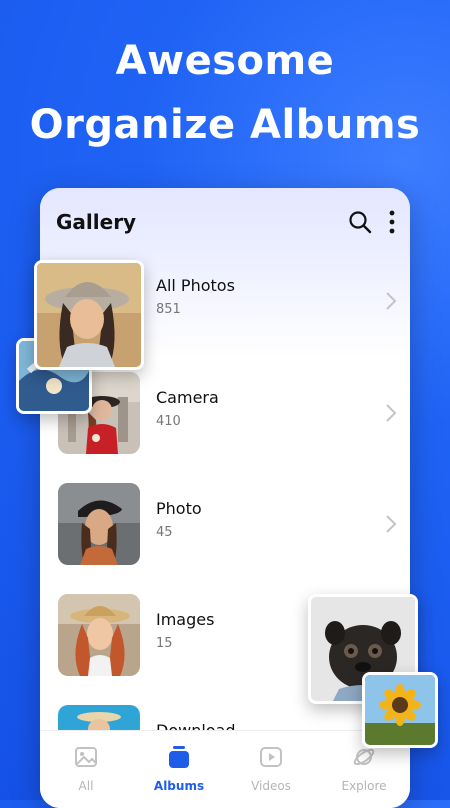  Describe the element at coordinates (400, 710) in the screenshot. I see `floating-photo-sunflower` at that location.